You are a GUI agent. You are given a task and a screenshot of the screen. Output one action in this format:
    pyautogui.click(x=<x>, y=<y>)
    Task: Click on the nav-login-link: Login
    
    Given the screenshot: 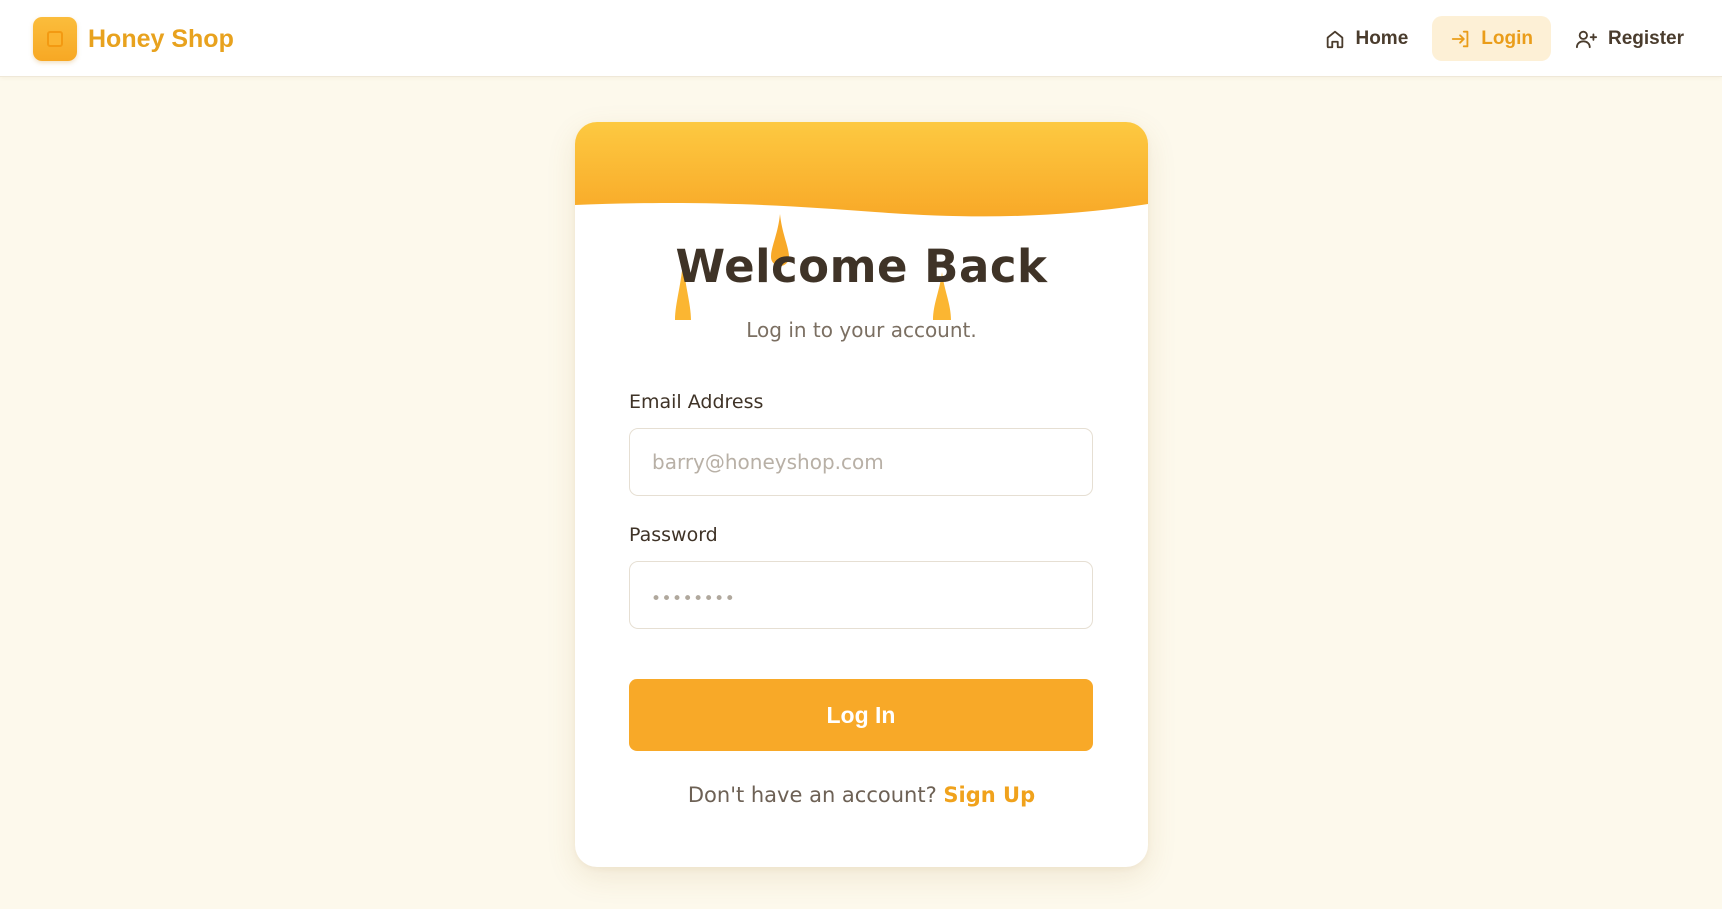 What is the action you would take?
    pyautogui.click(x=1491, y=38)
    